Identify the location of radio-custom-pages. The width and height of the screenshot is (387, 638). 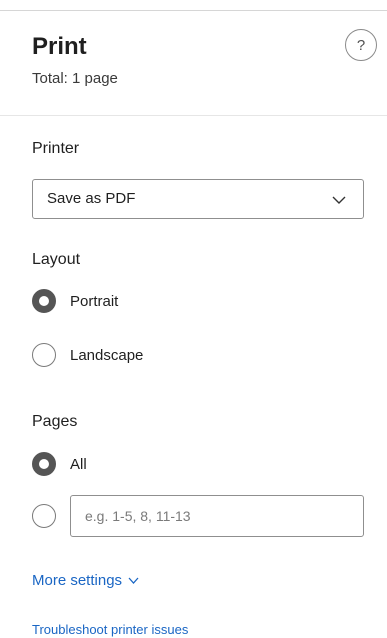
(44, 516).